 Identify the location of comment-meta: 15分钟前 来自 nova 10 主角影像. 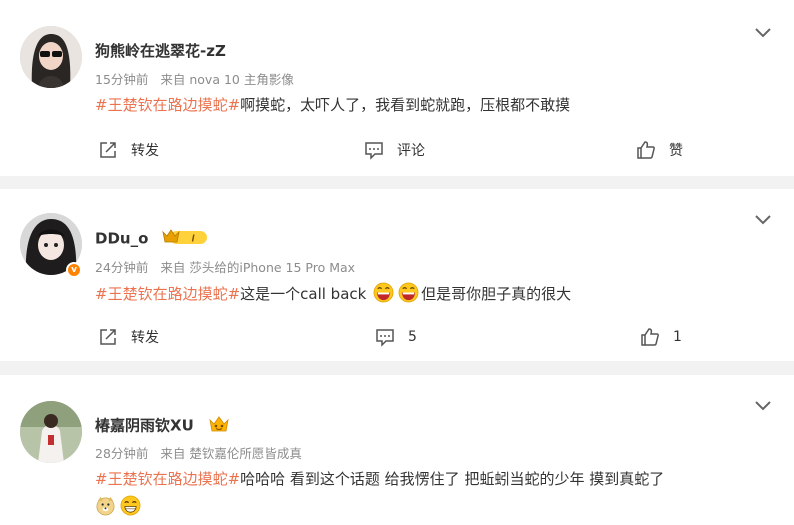
(198, 78).